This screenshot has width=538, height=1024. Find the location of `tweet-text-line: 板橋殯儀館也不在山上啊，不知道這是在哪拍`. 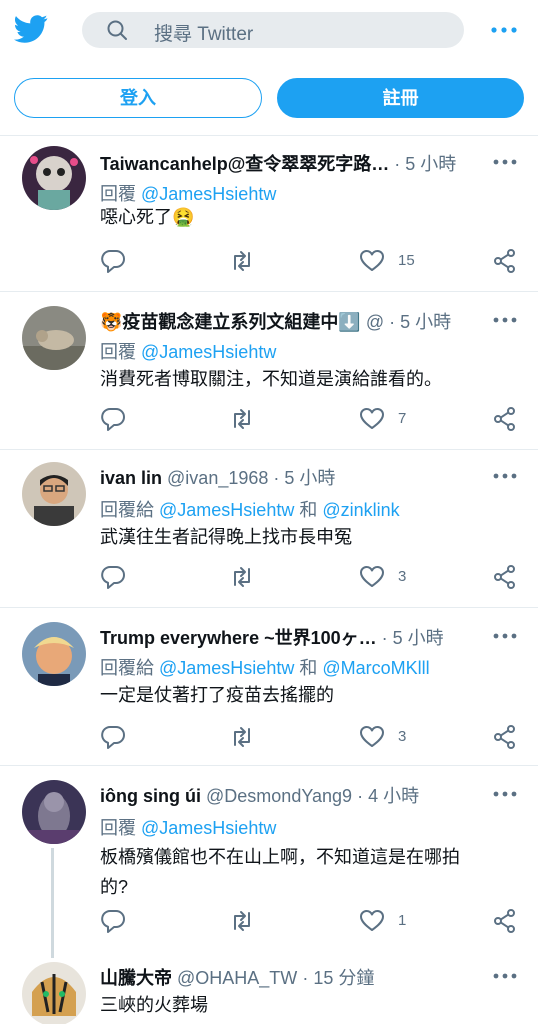

tweet-text-line: 板橋殯儀館也不在山上啊，不知道這是在哪拍 is located at coordinates (280, 857).